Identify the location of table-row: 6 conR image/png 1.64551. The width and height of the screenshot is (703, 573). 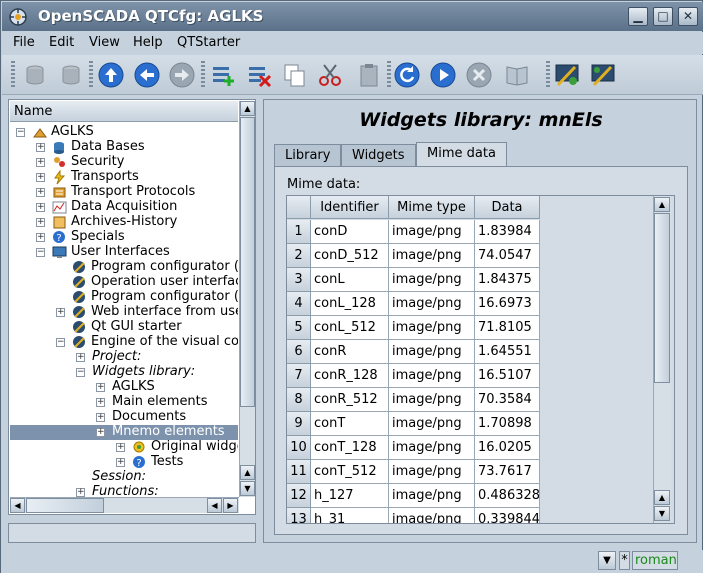
(472, 352).